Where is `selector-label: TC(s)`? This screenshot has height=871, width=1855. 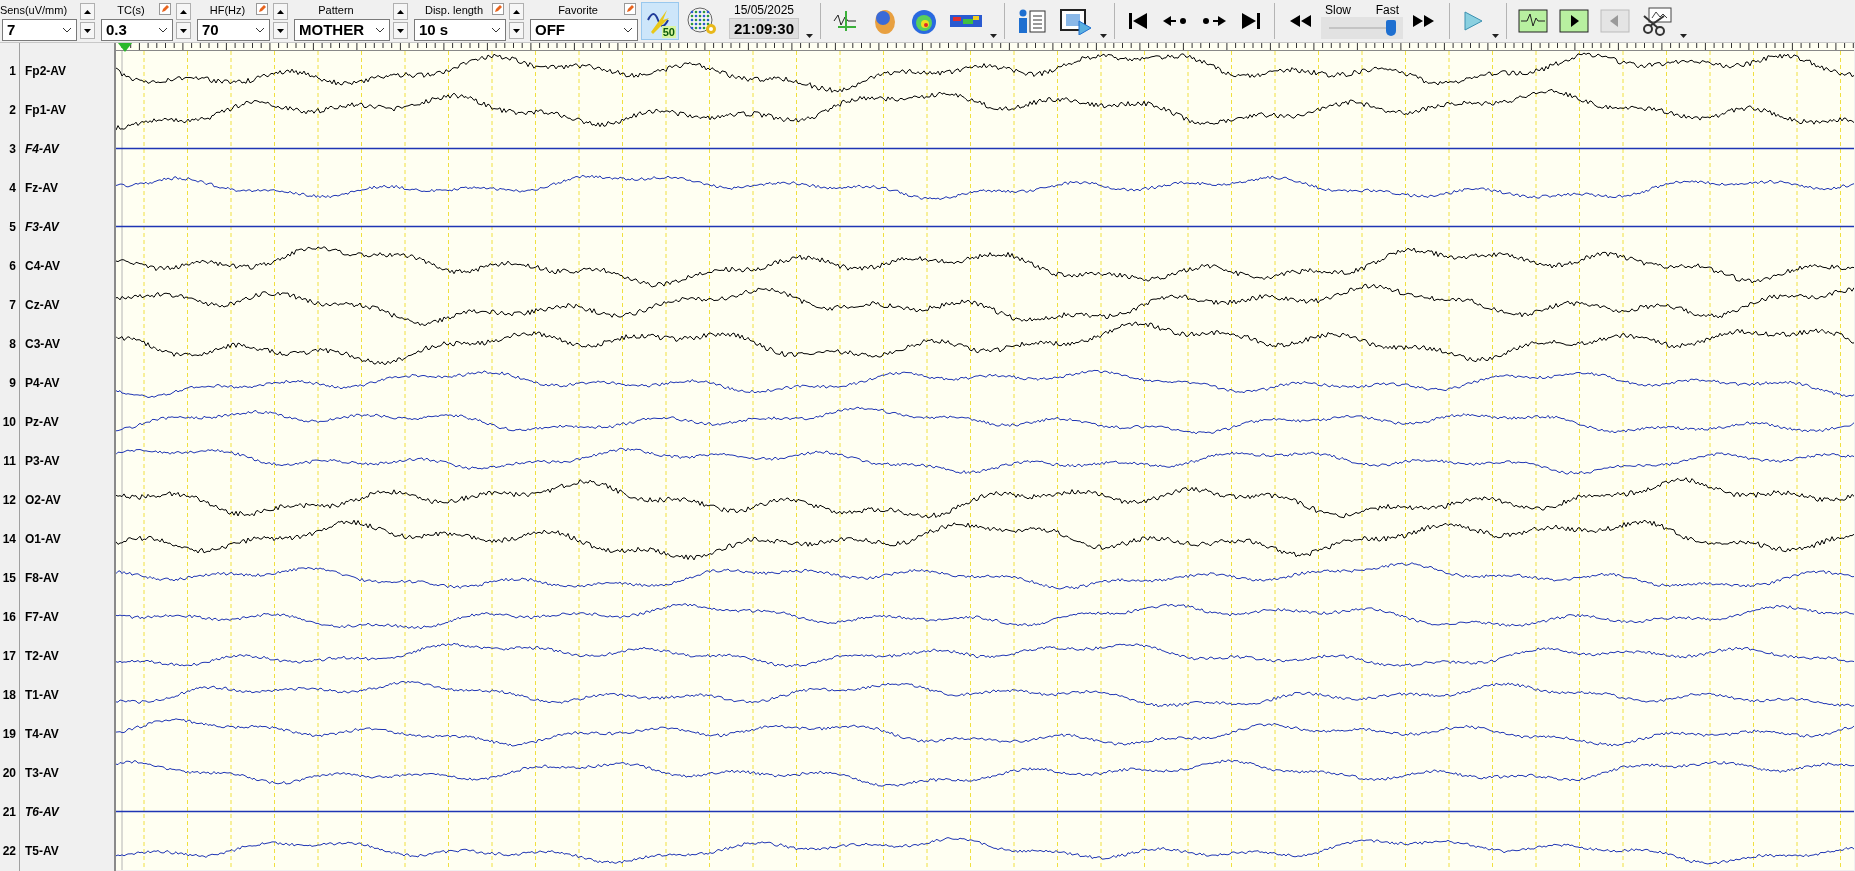 selector-label: TC(s) is located at coordinates (131, 9).